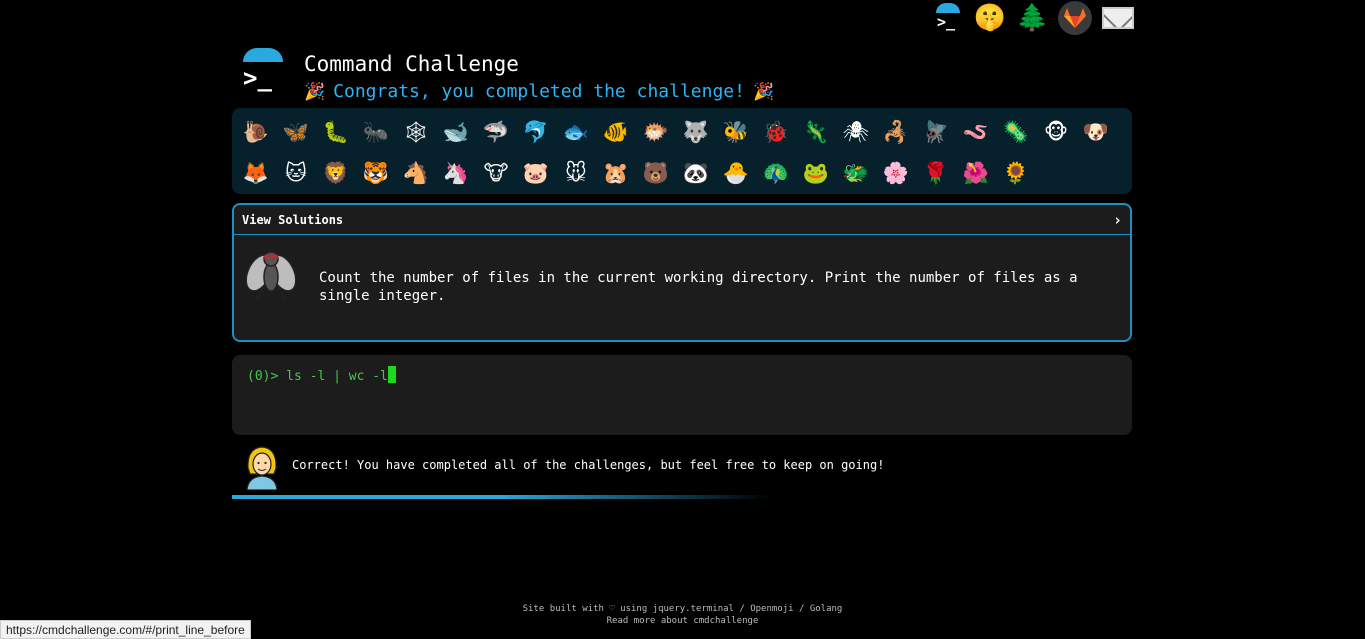 The width and height of the screenshot is (1365, 639). I want to click on challenge-emoji-icon: 🪱, so click(976, 131).